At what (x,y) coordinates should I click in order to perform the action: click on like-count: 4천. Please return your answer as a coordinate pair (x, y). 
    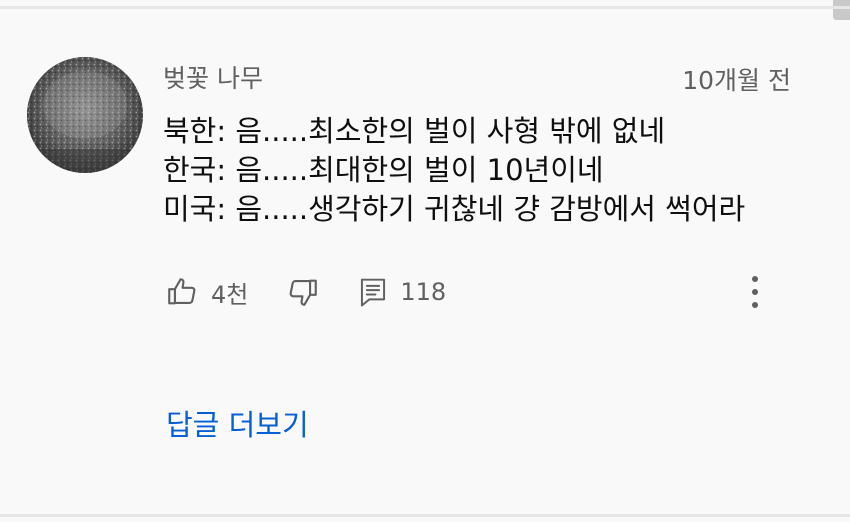
    Looking at the image, I should click on (230, 294).